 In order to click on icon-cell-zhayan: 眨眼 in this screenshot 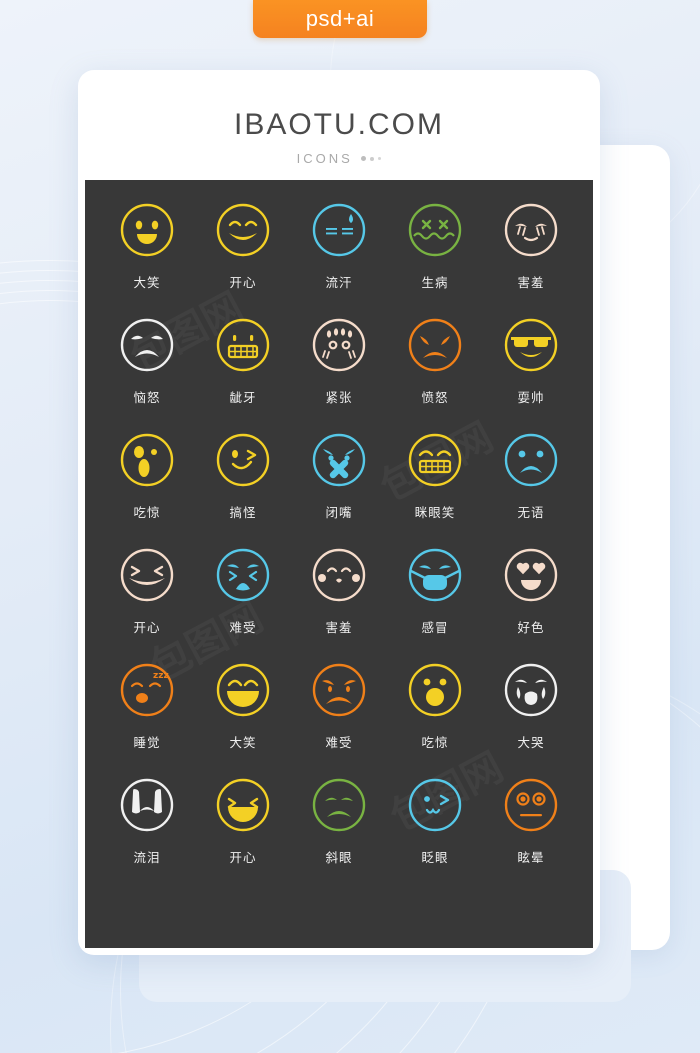, I will do `click(435, 826)`.